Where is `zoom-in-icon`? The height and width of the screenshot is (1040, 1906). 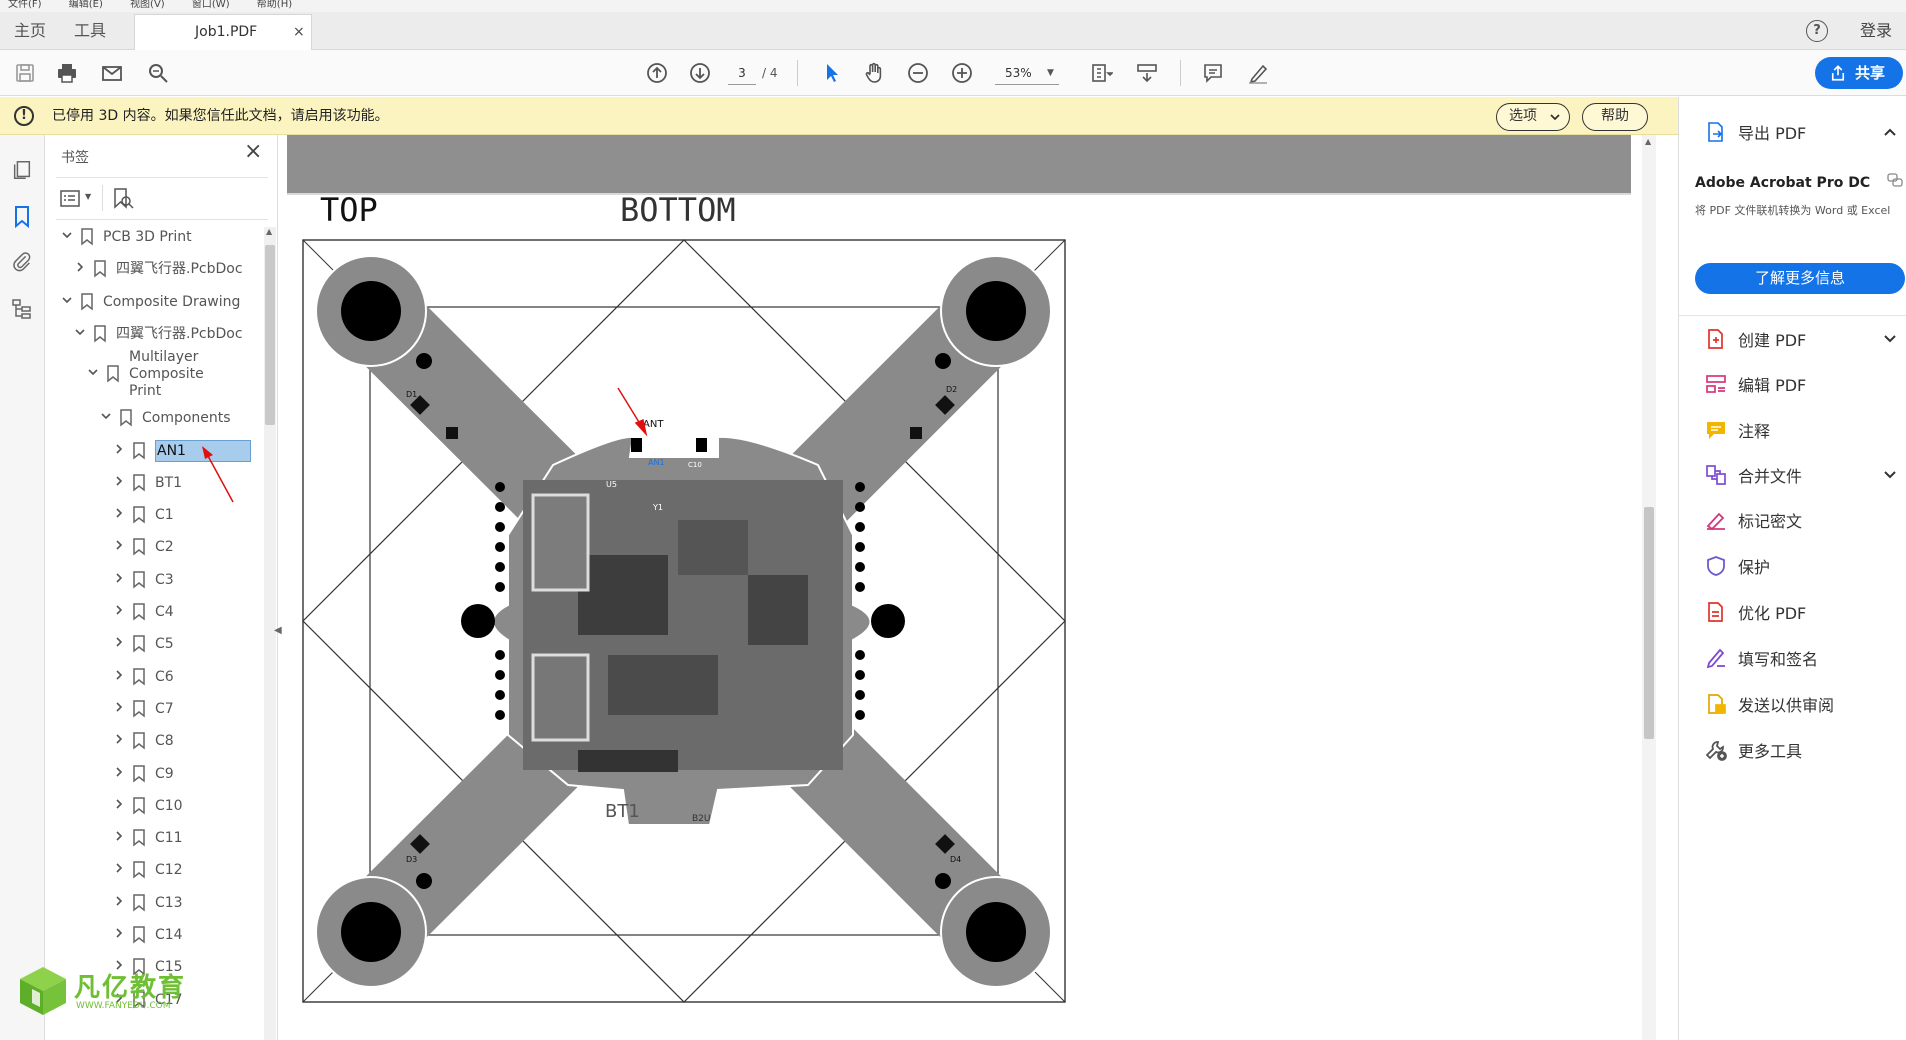
zoom-in-icon is located at coordinates (962, 73).